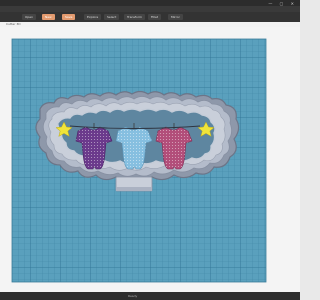 The height and width of the screenshot is (300, 320). Describe the element at coordinates (112, 17) in the screenshot. I see `select-button: Select` at that location.